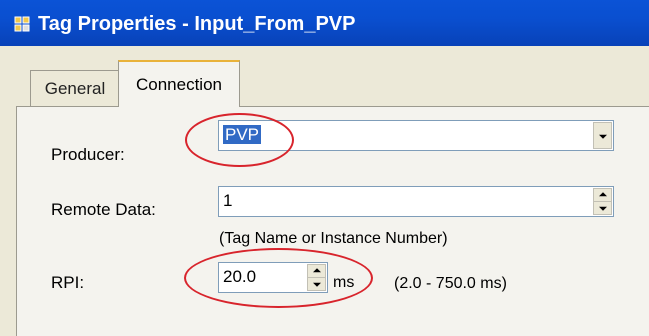 The image size is (649, 336). Describe the element at coordinates (239, 140) in the screenshot. I see `producer-highlight-oval` at that location.